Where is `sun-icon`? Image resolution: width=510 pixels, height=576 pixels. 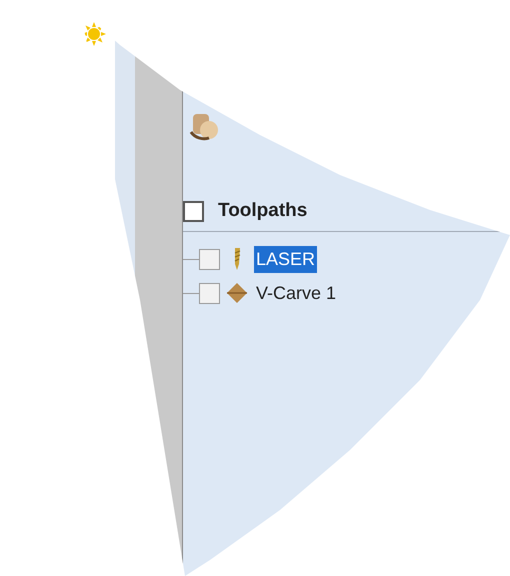 sun-icon is located at coordinates (94, 34).